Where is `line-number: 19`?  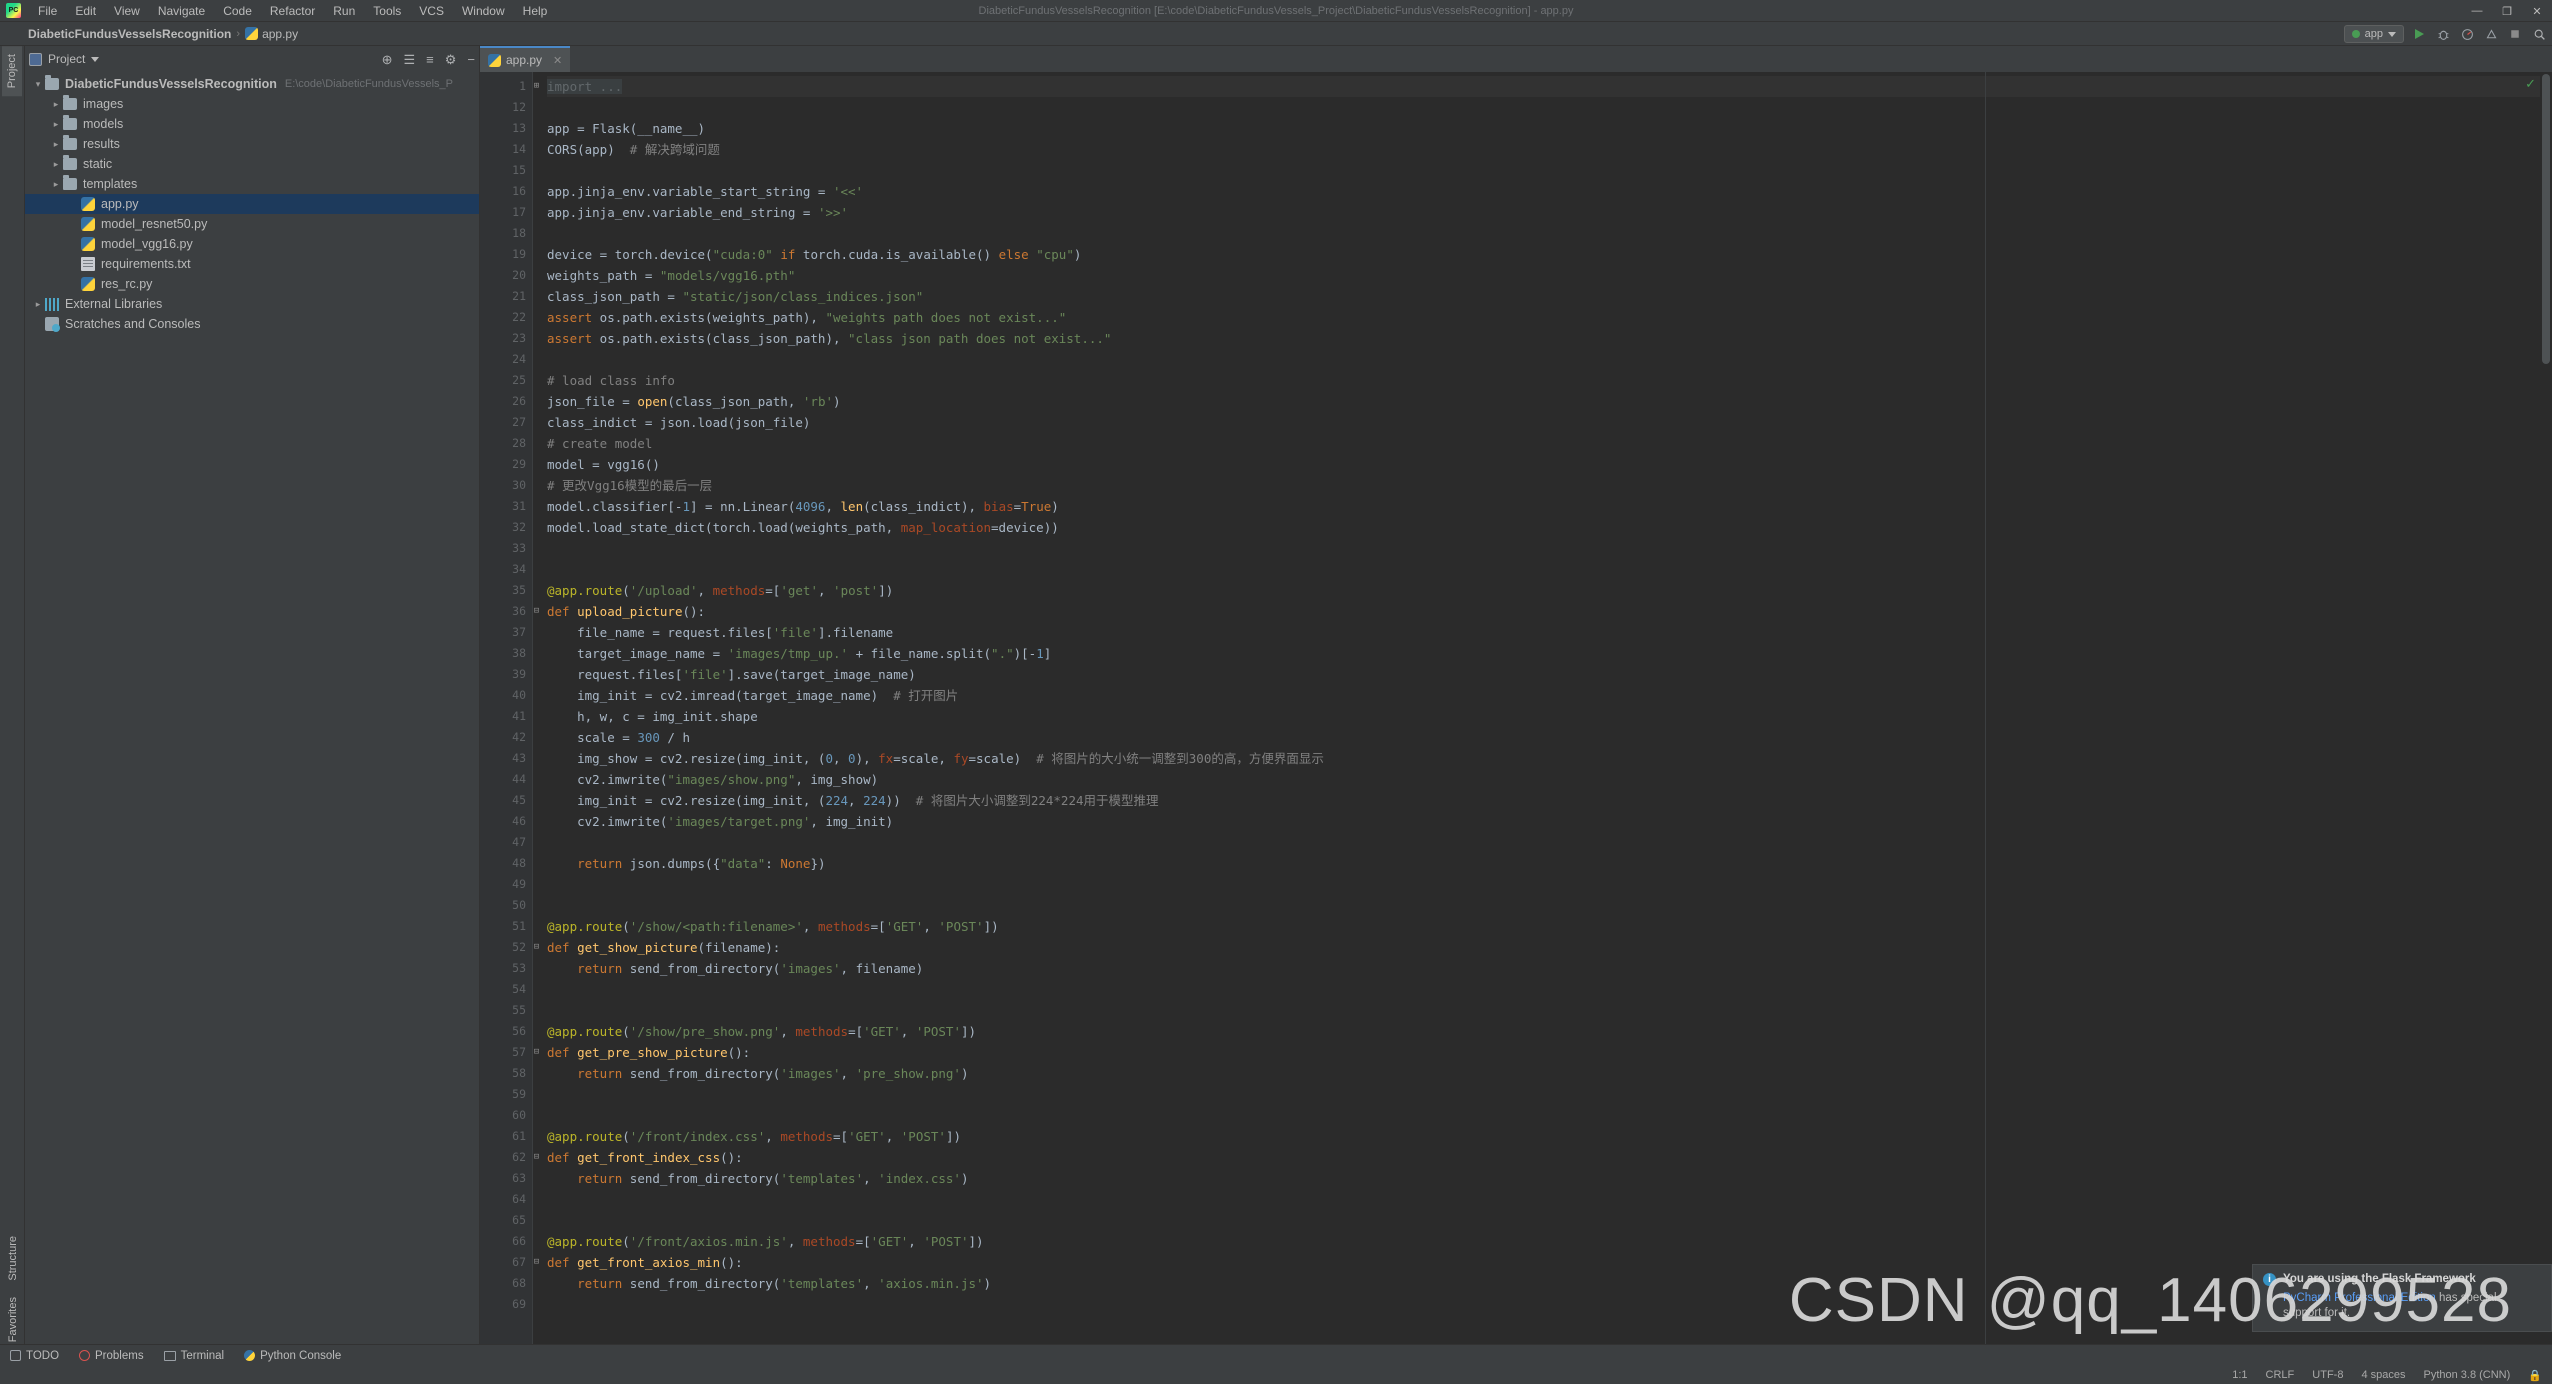
line-number: 19 is located at coordinates (506, 254).